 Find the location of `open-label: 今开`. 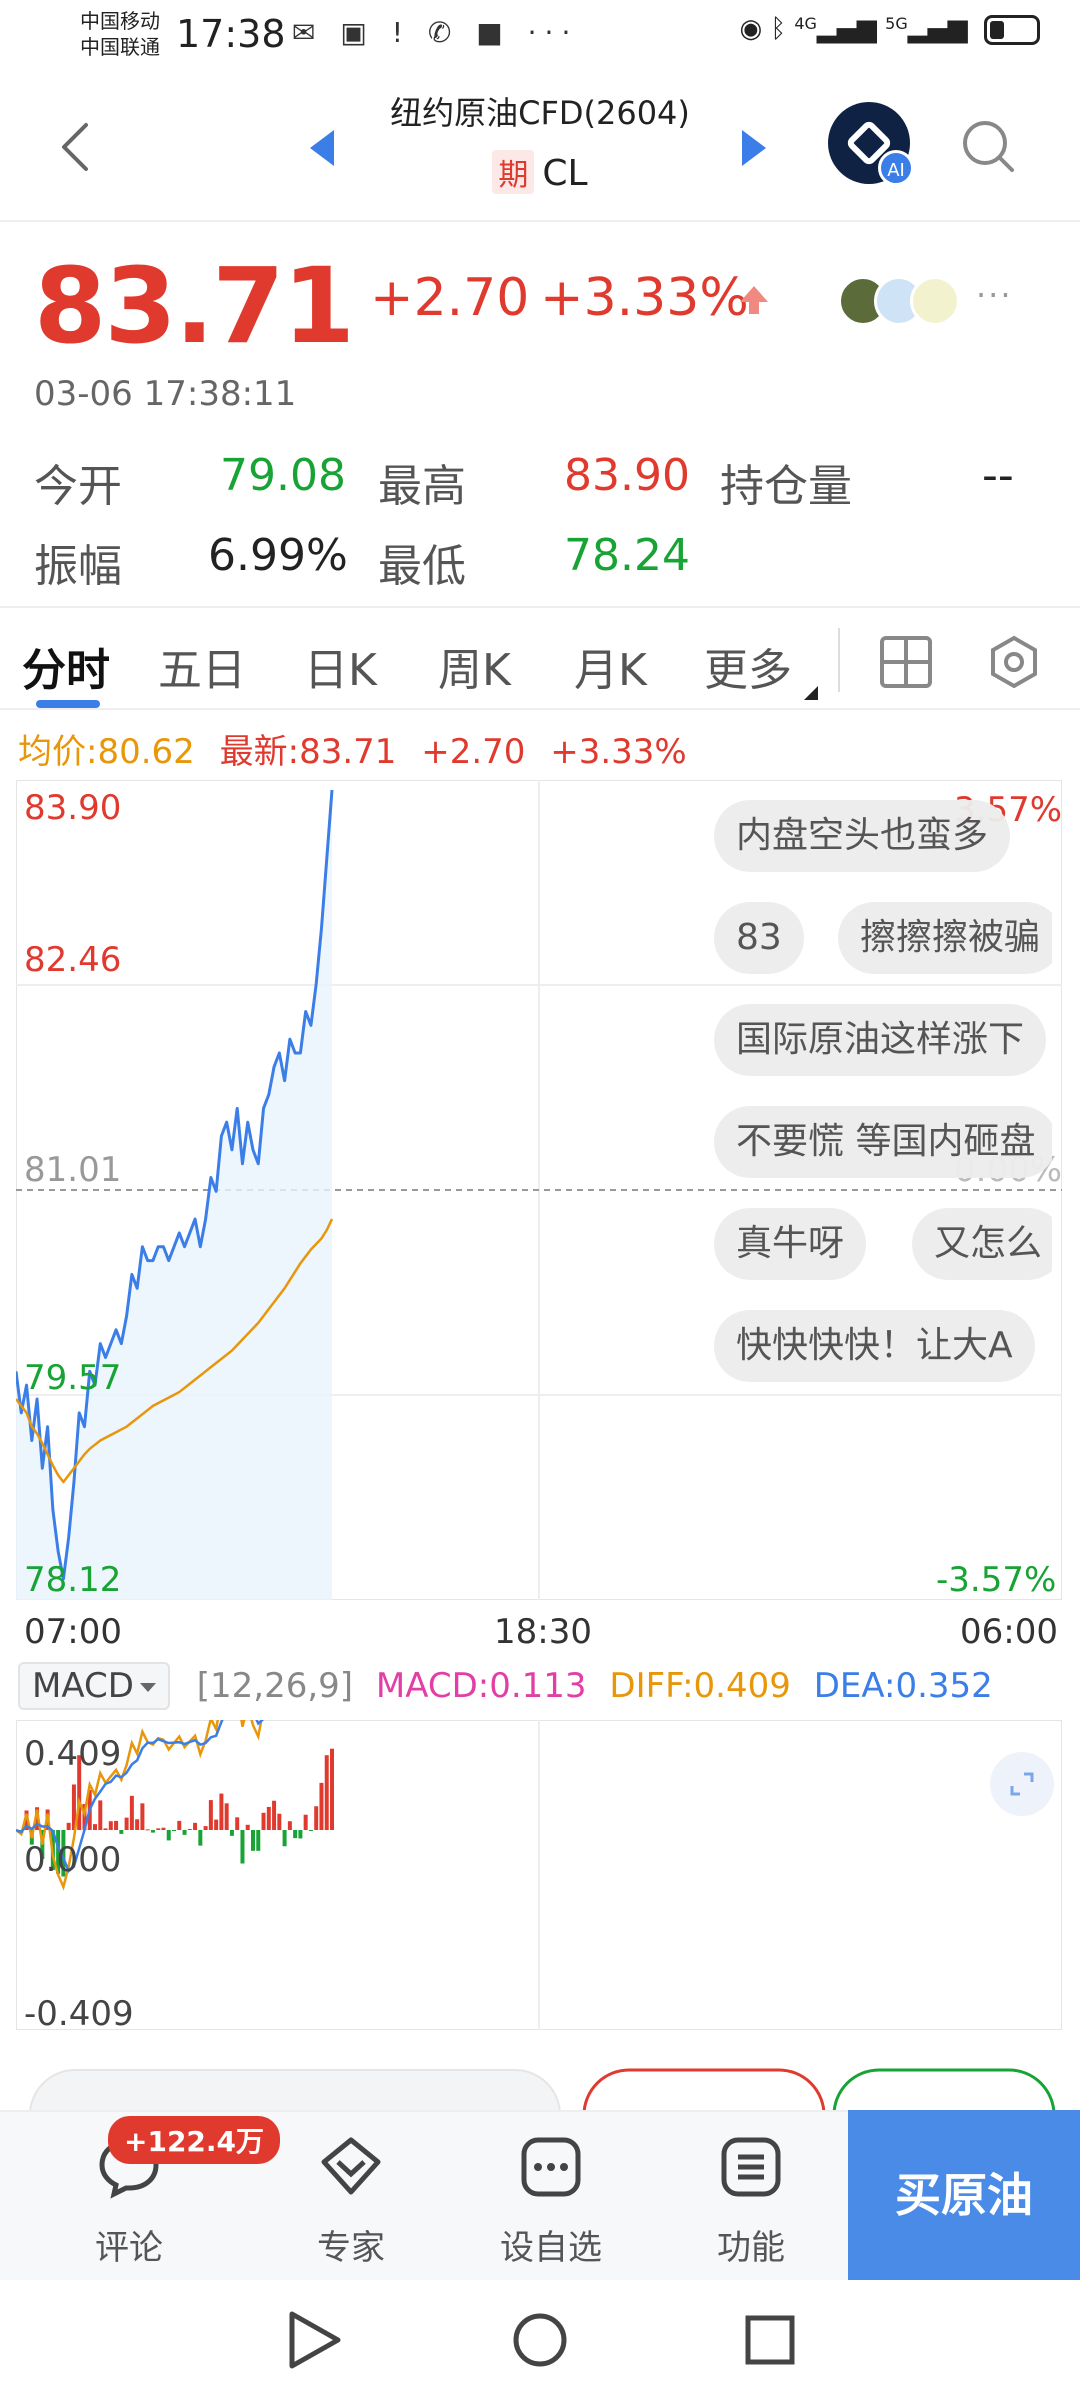

open-label: 今开 is located at coordinates (78, 486).